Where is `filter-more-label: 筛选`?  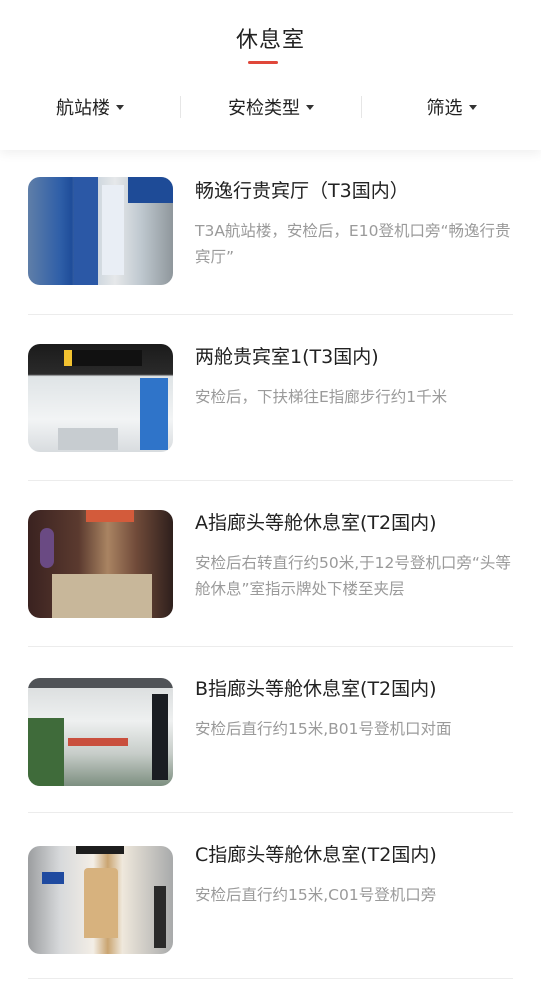 filter-more-label: 筛选 is located at coordinates (444, 108).